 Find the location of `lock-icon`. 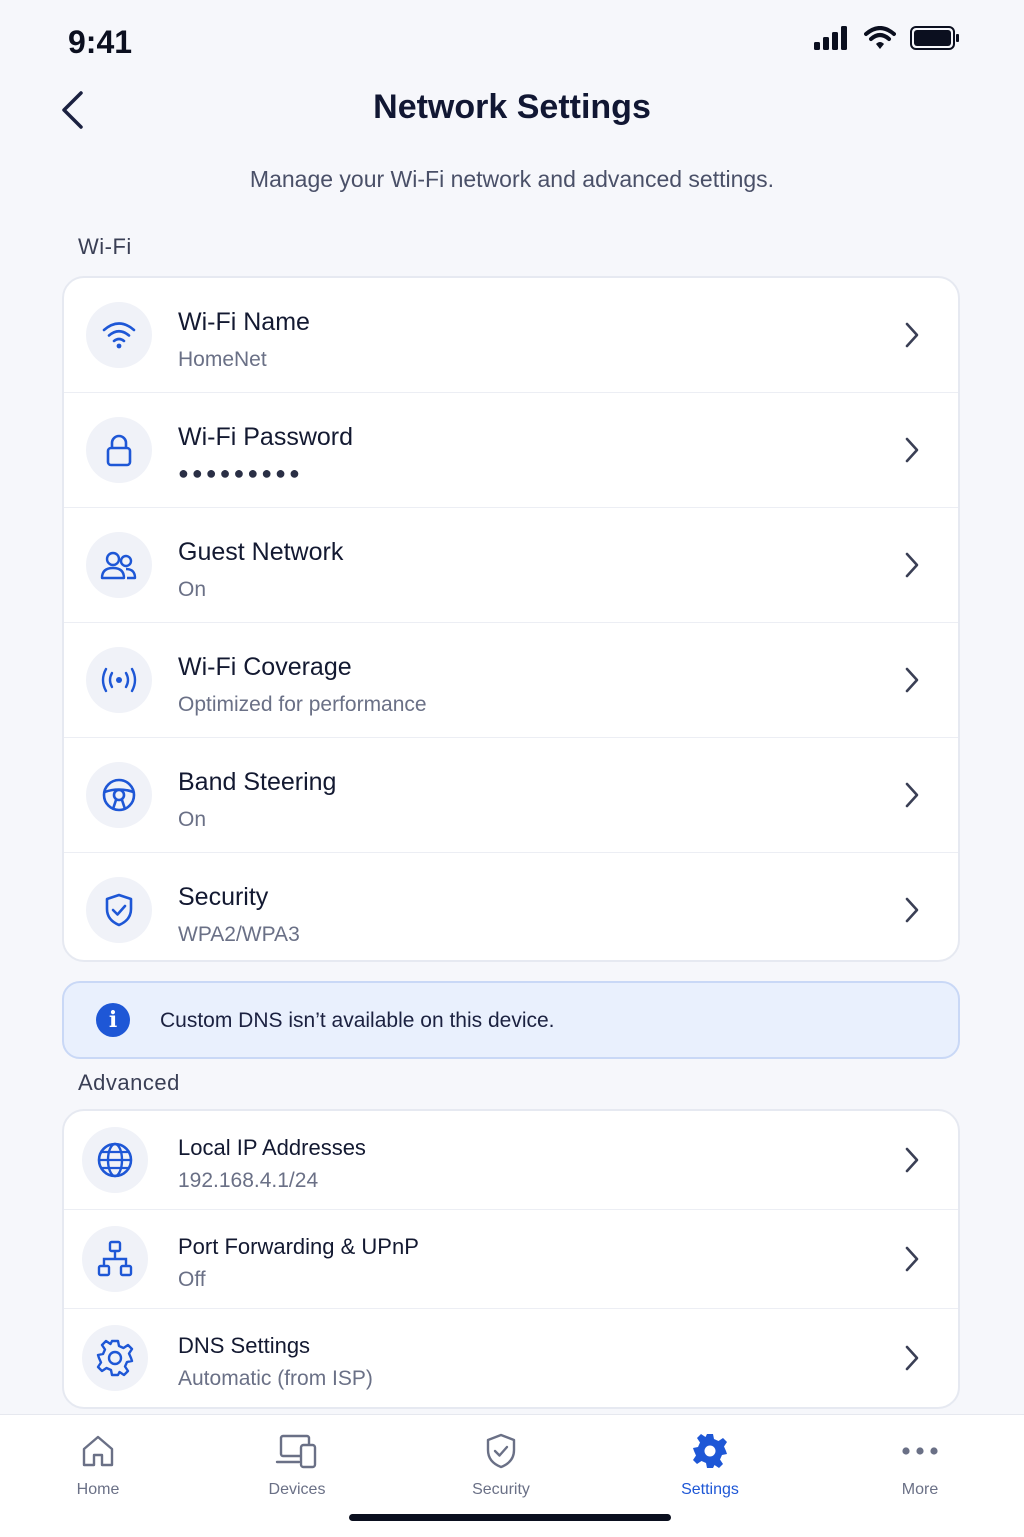

lock-icon is located at coordinates (119, 450).